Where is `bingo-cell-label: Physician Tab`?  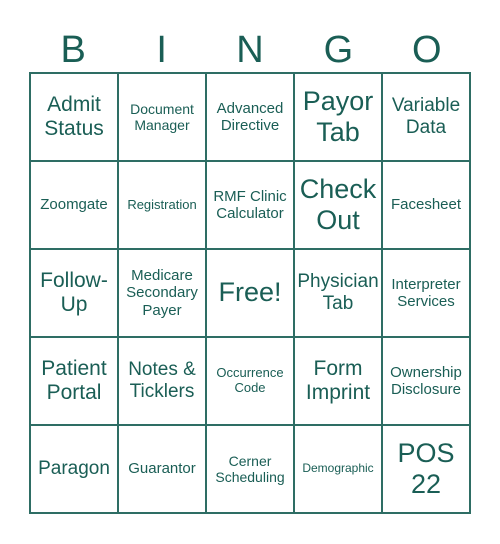
bingo-cell-label: Physician Tab is located at coordinates (338, 292).